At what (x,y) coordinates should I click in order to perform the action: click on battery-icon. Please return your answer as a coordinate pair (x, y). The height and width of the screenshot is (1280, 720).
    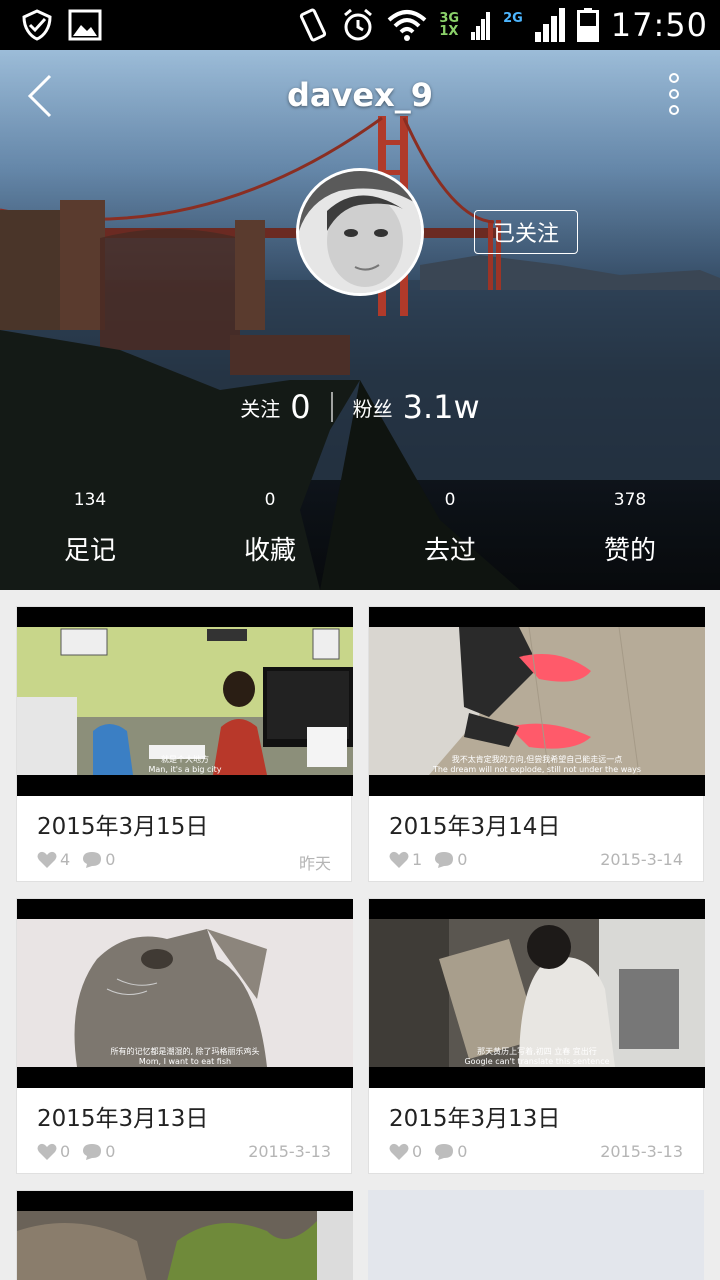
    Looking at the image, I should click on (587, 25).